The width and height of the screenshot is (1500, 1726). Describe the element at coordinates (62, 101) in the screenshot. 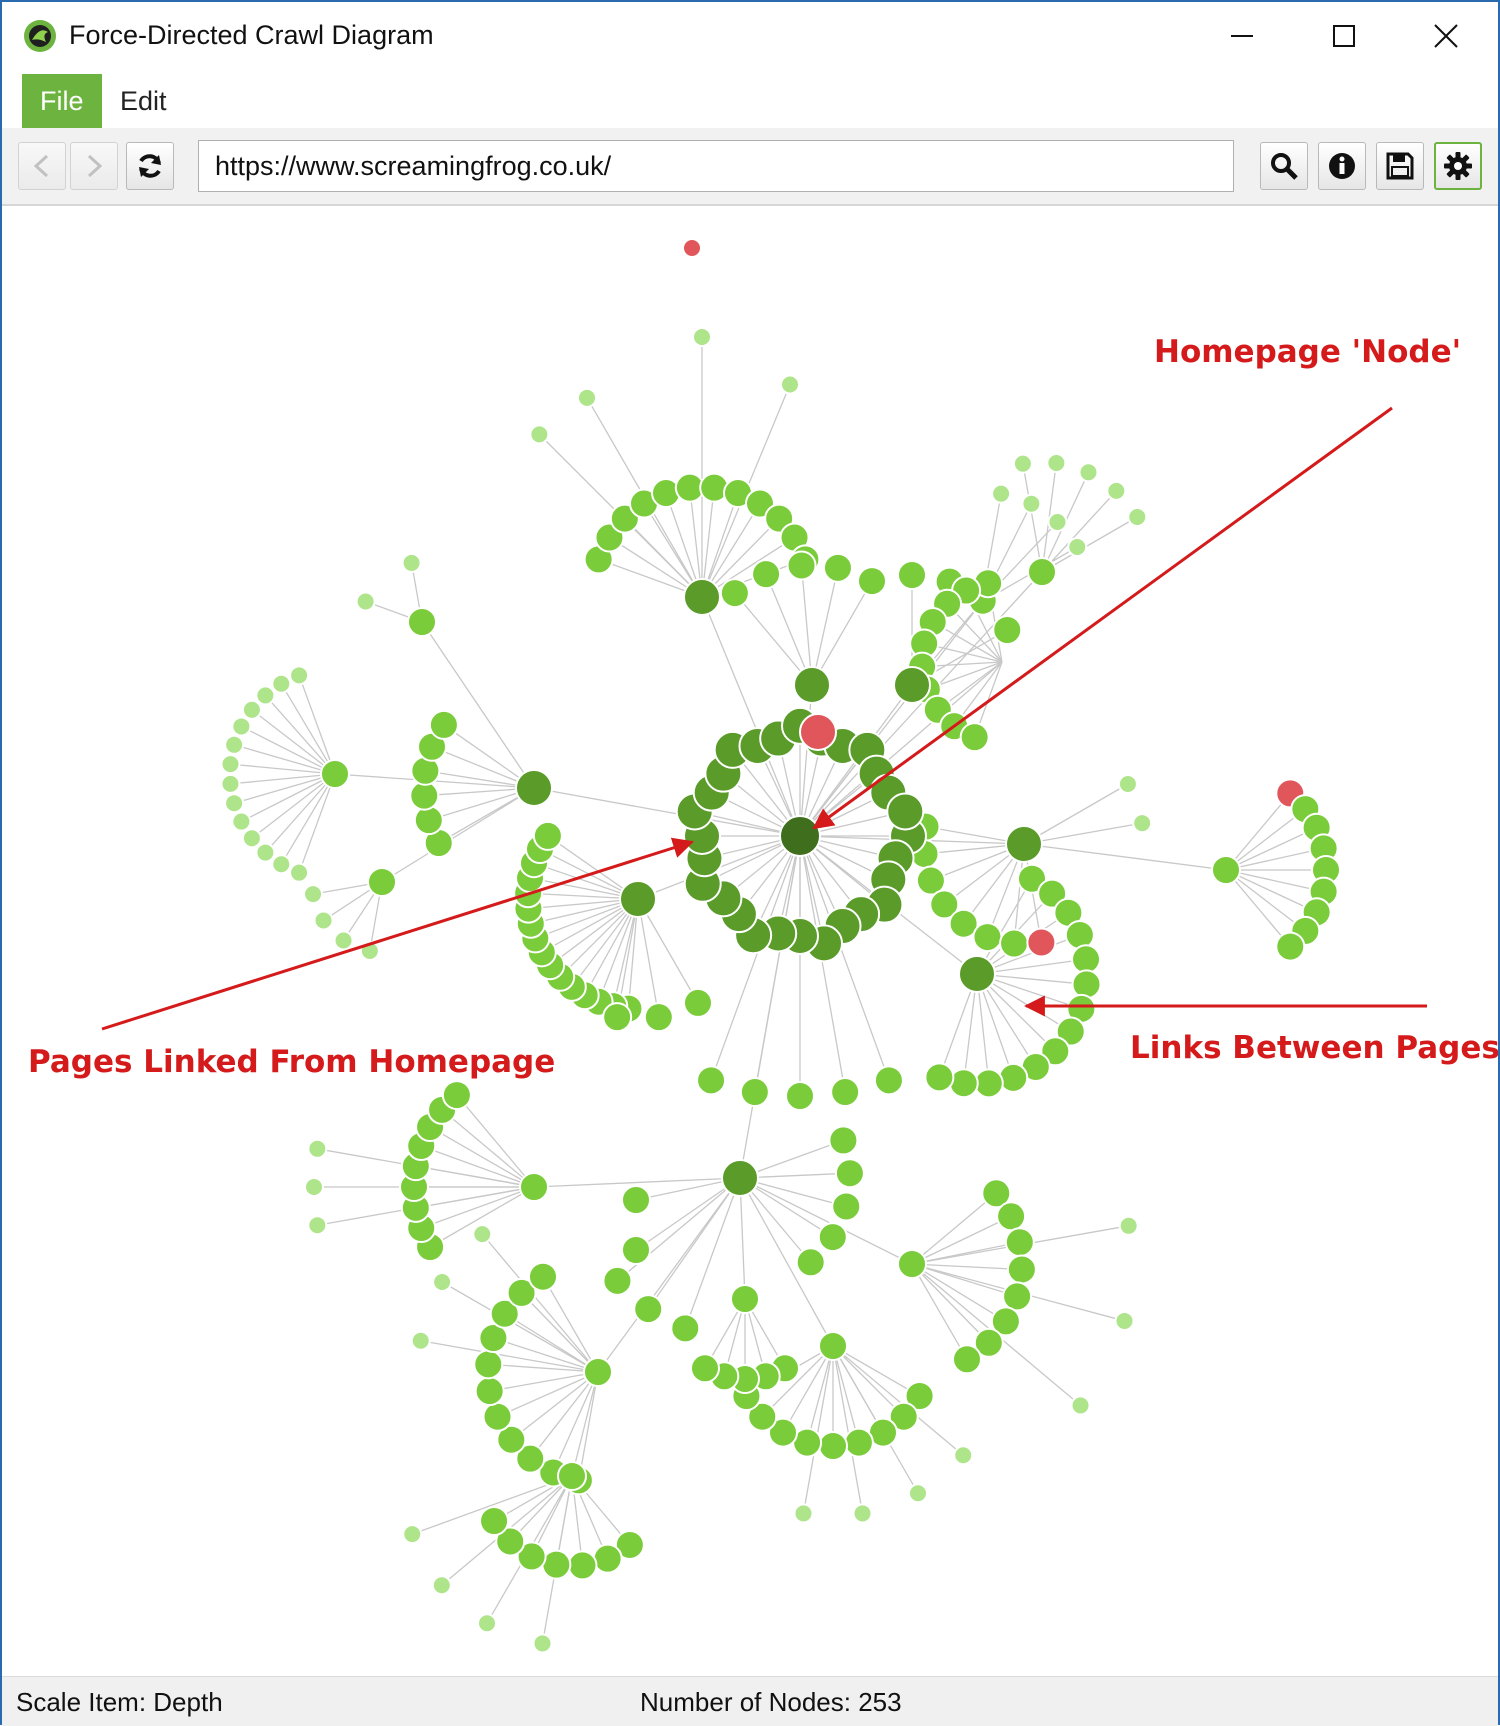

I see `menu-file: File` at that location.